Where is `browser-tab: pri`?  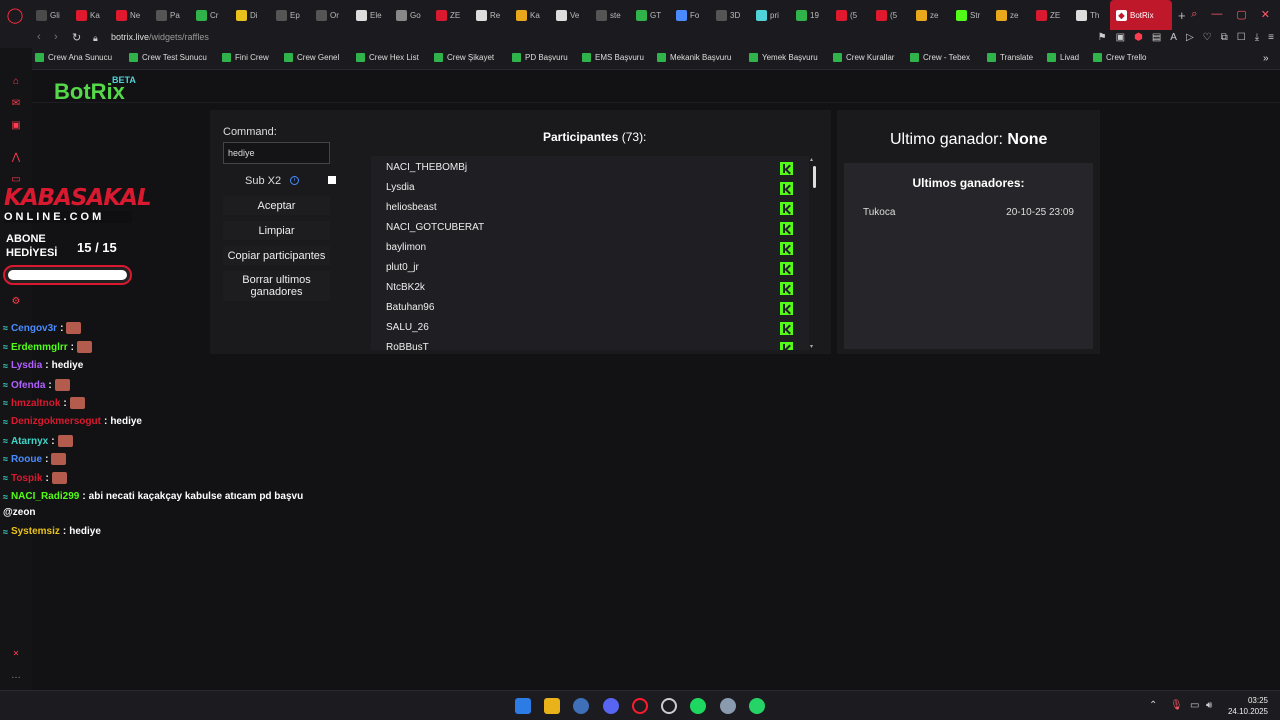
browser-tab: pri is located at coordinates (770, 15).